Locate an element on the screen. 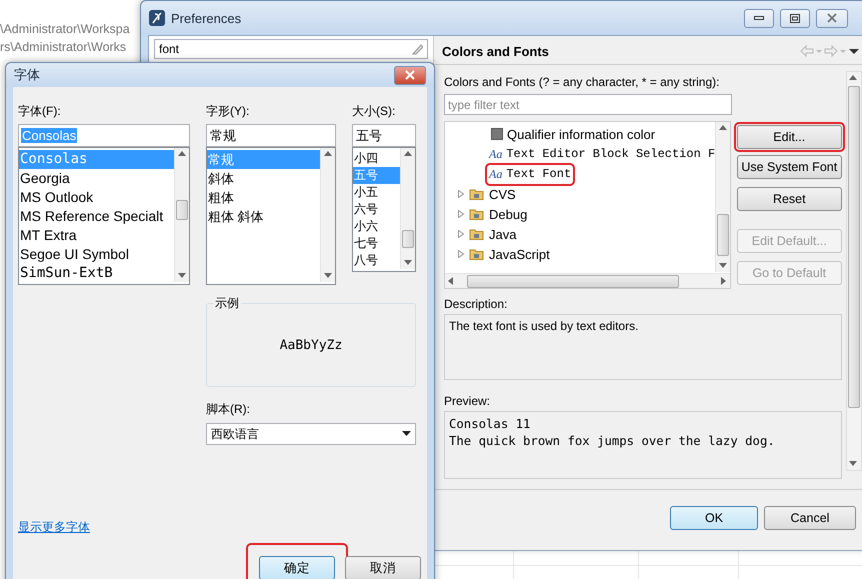 This screenshot has height=579, width=862. back-arrow-icon is located at coordinates (807, 51).